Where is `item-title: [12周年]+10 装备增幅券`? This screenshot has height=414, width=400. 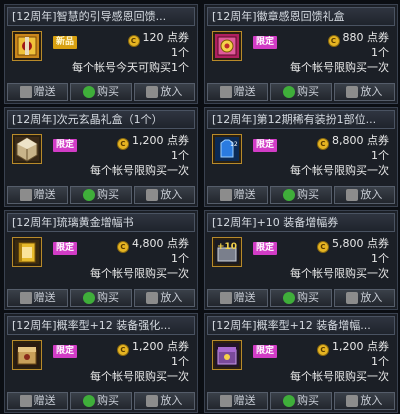 item-title: [12周年]+10 装备增幅券 is located at coordinates (301, 222).